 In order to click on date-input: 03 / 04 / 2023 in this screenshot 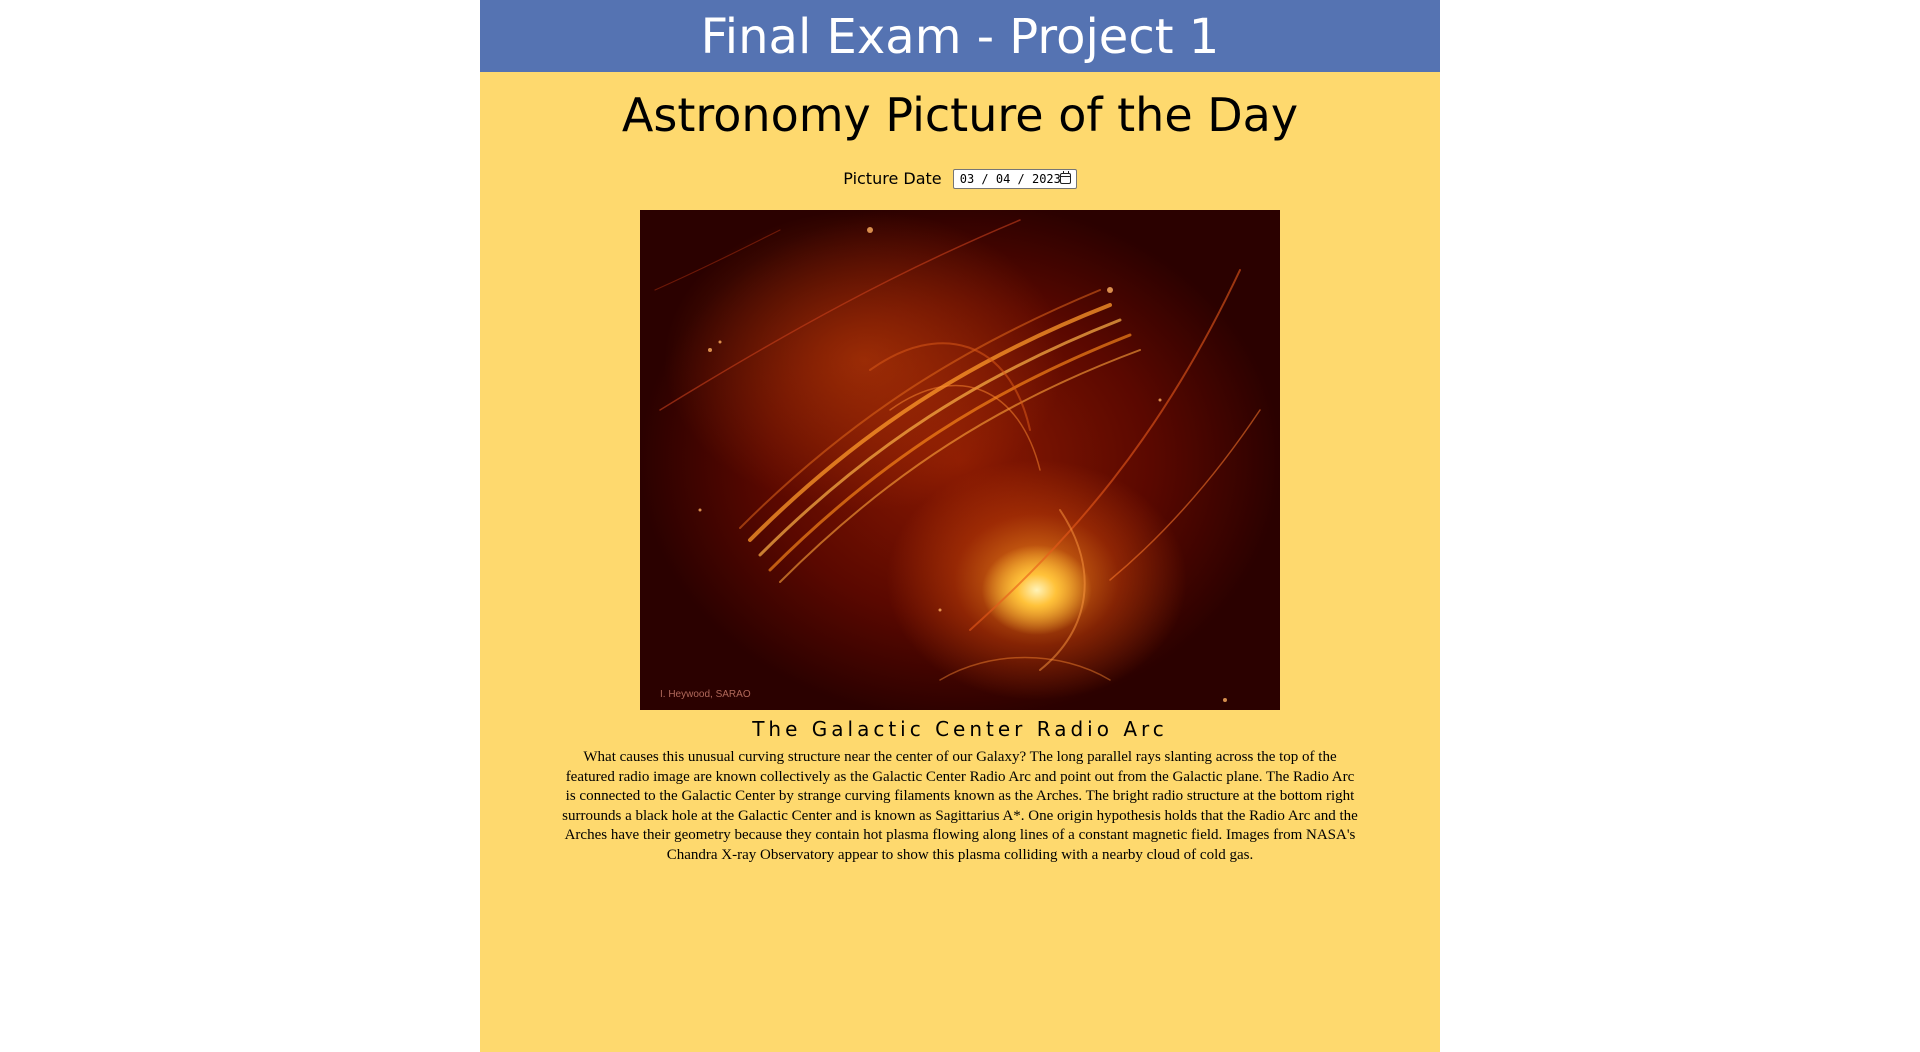, I will do `click(1014, 178)`.